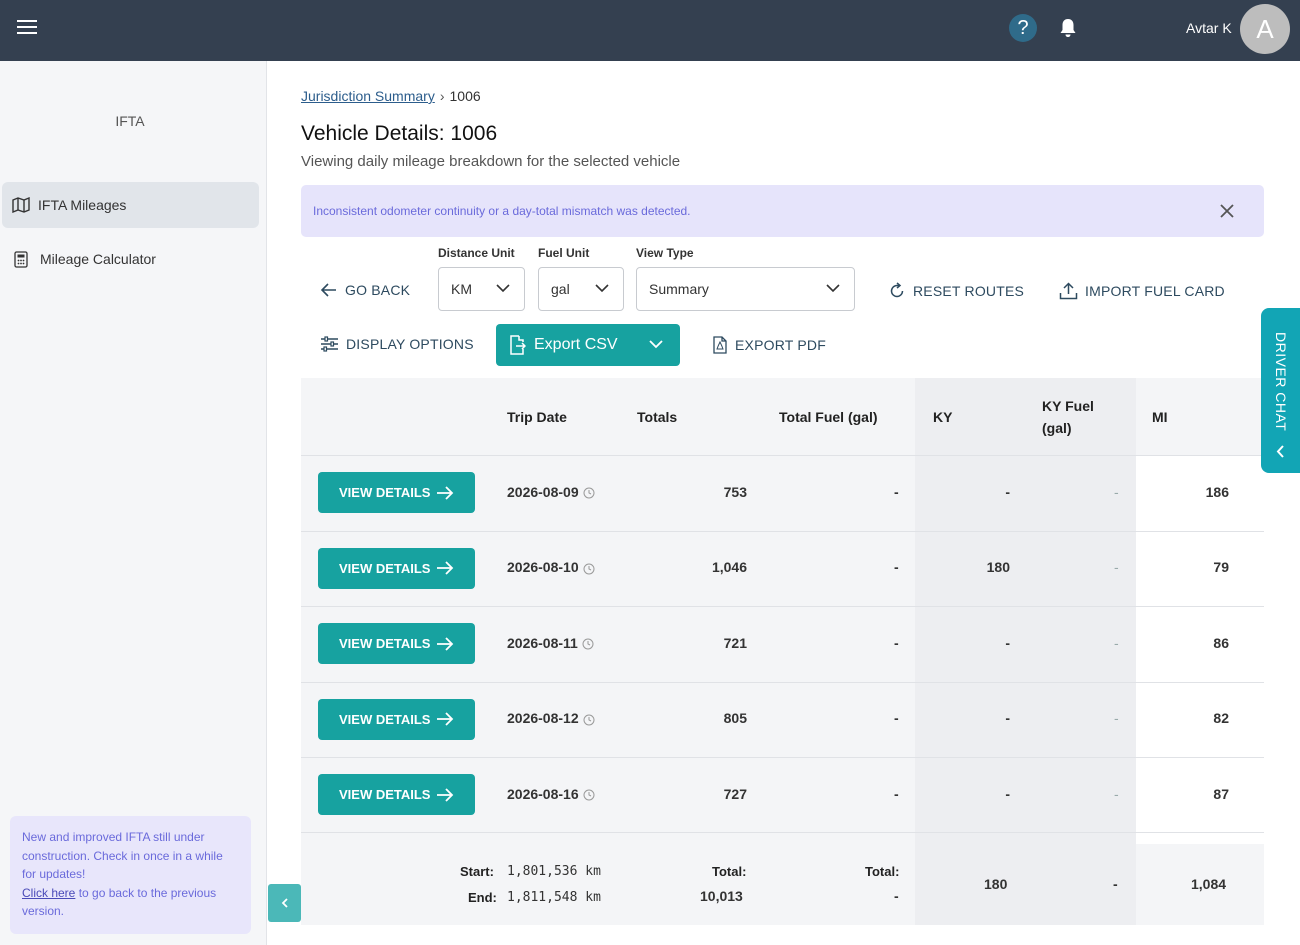 The width and height of the screenshot is (1300, 945). I want to click on bell-icon, so click(1068, 28).